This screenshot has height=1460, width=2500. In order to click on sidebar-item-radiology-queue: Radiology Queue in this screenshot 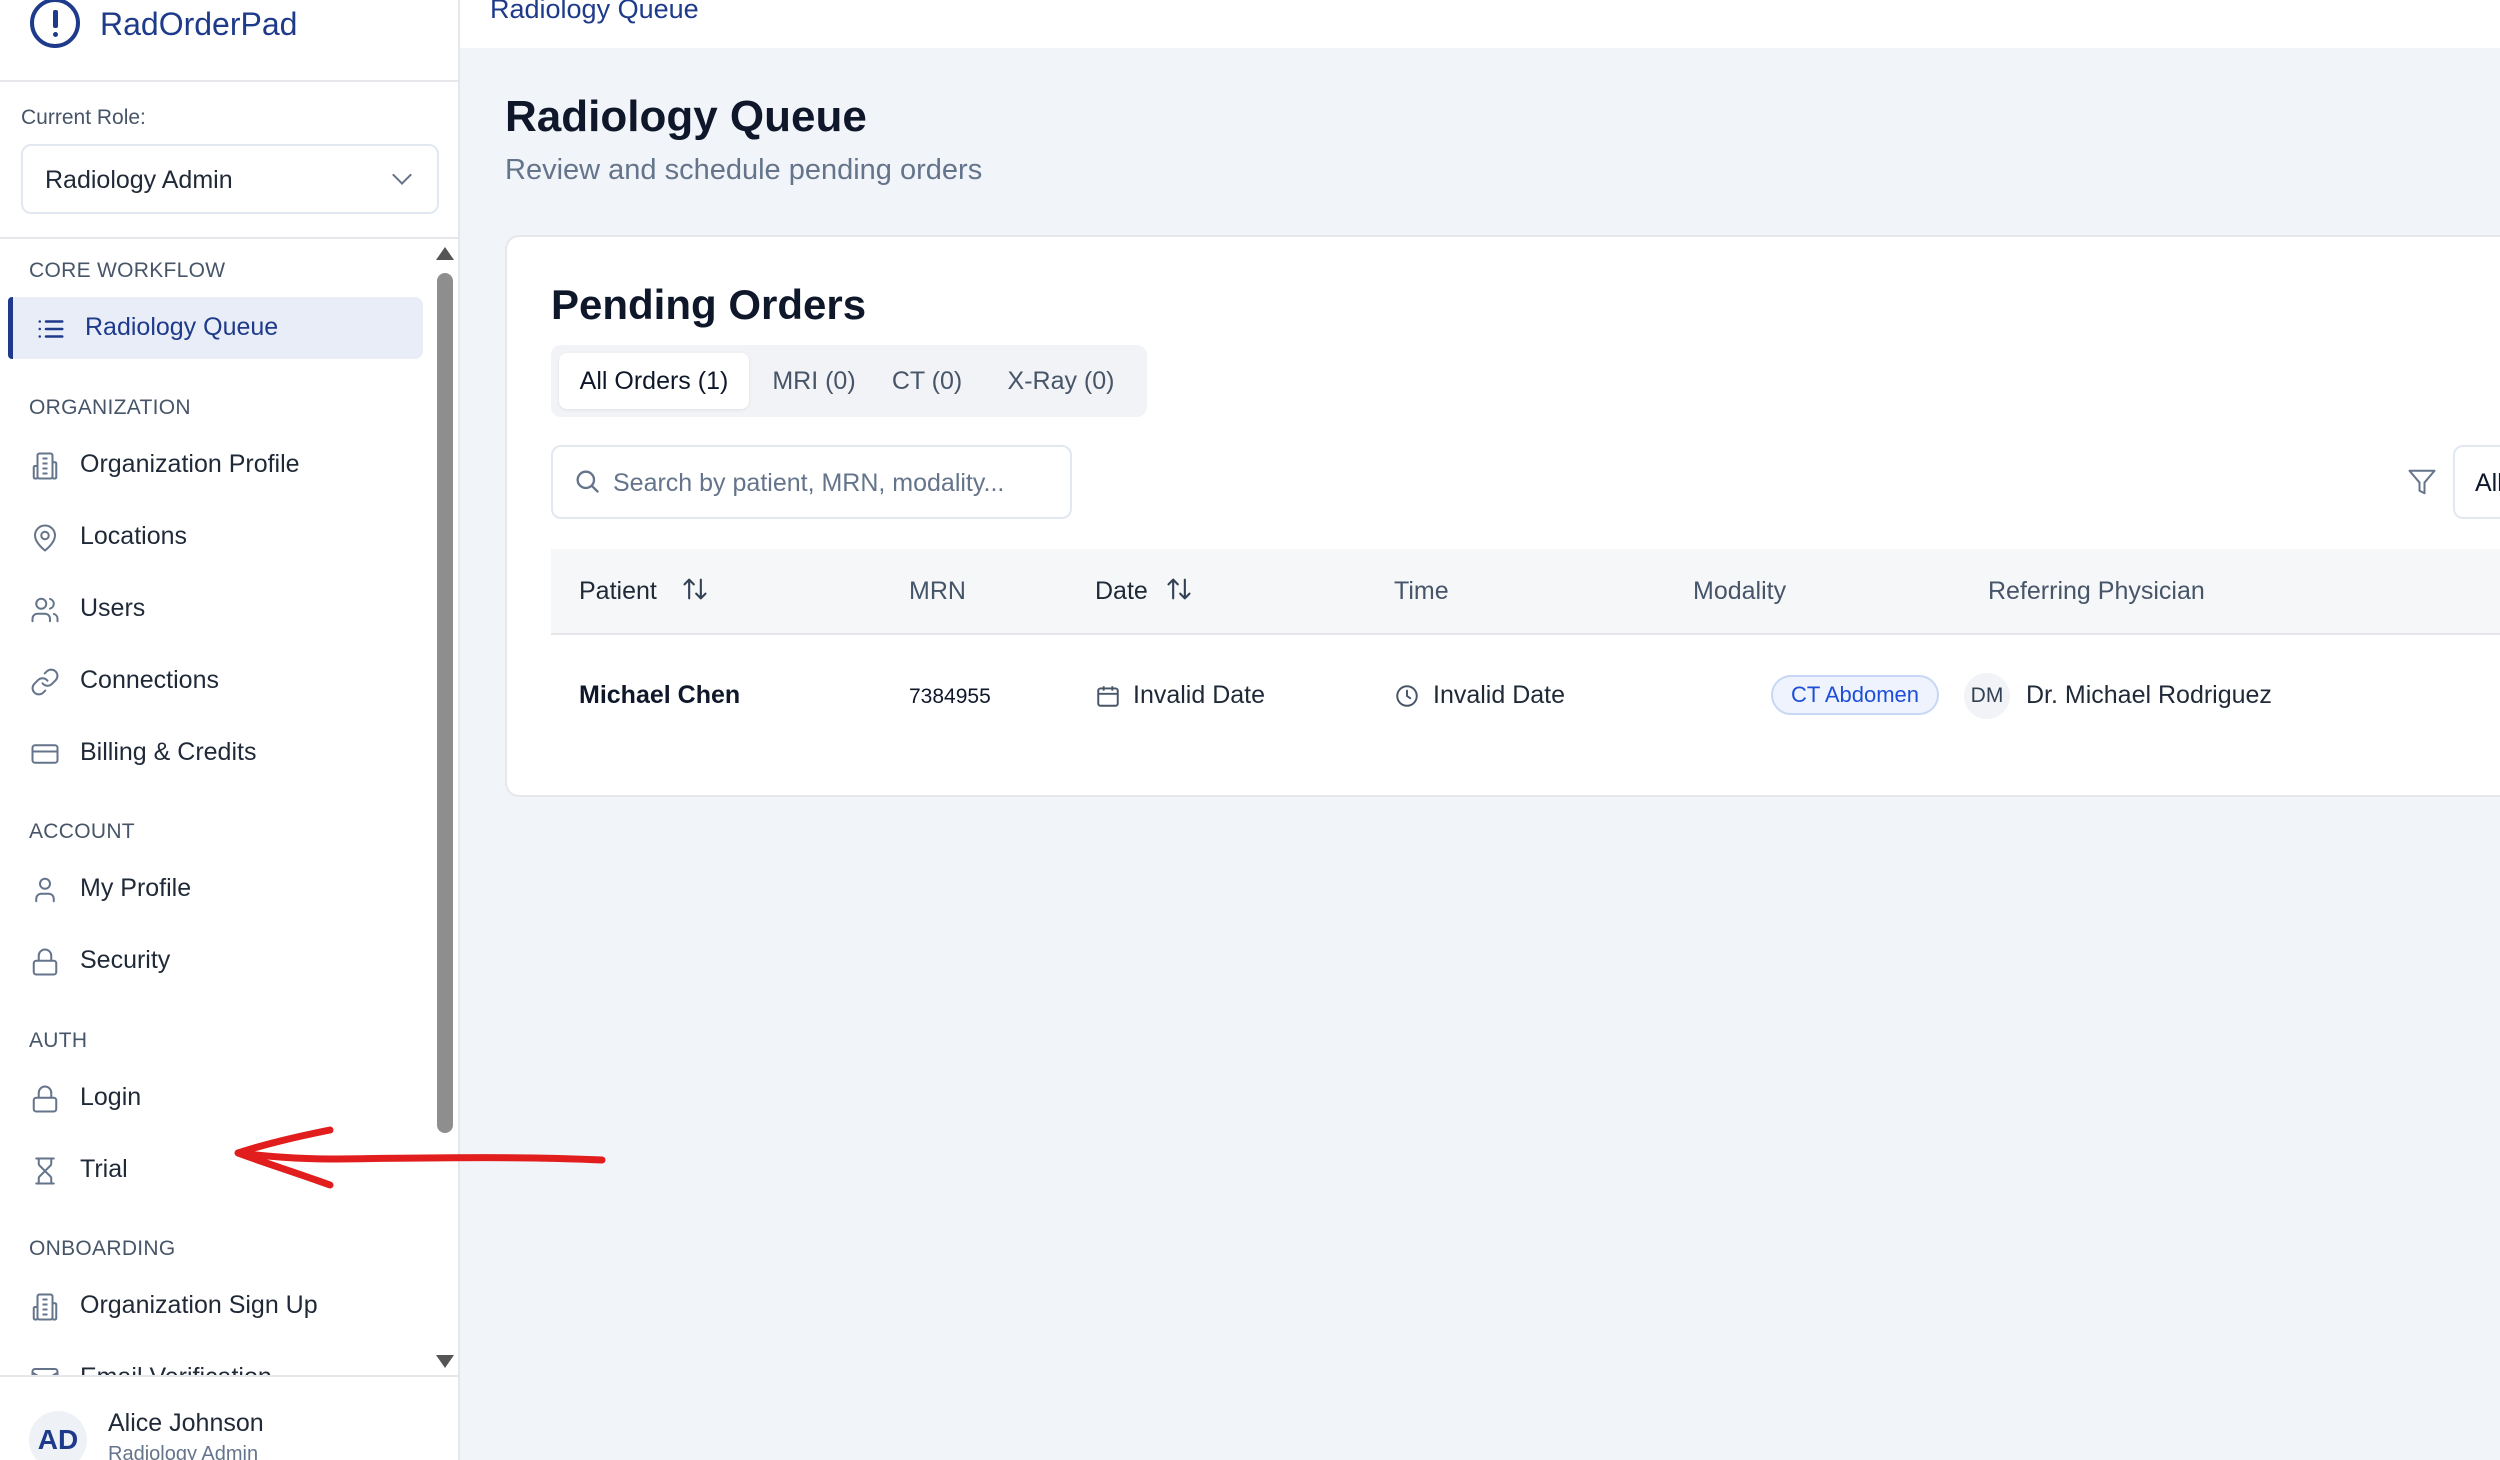, I will do `click(215, 328)`.